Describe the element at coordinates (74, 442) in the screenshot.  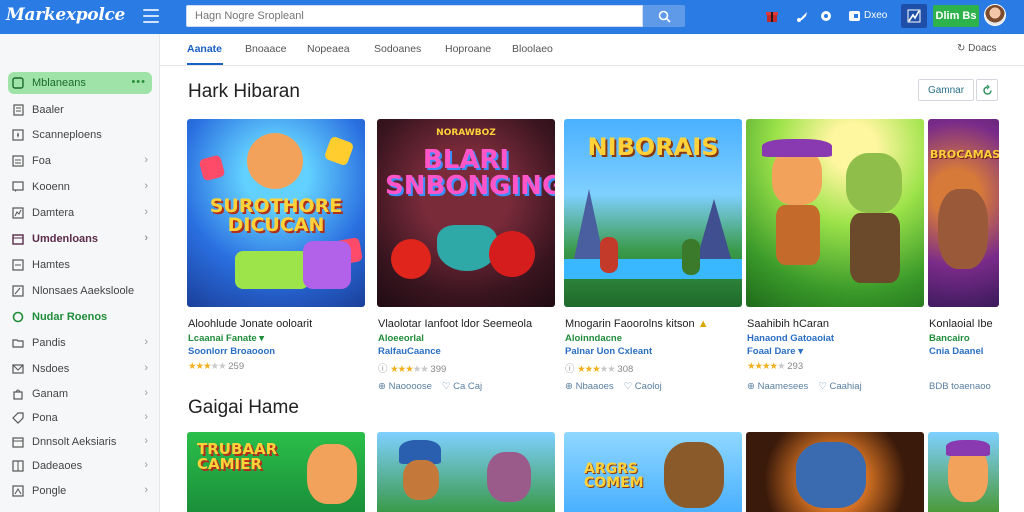
I see `sidebar-item-label: Dnnsolt Aeksiaris` at that location.